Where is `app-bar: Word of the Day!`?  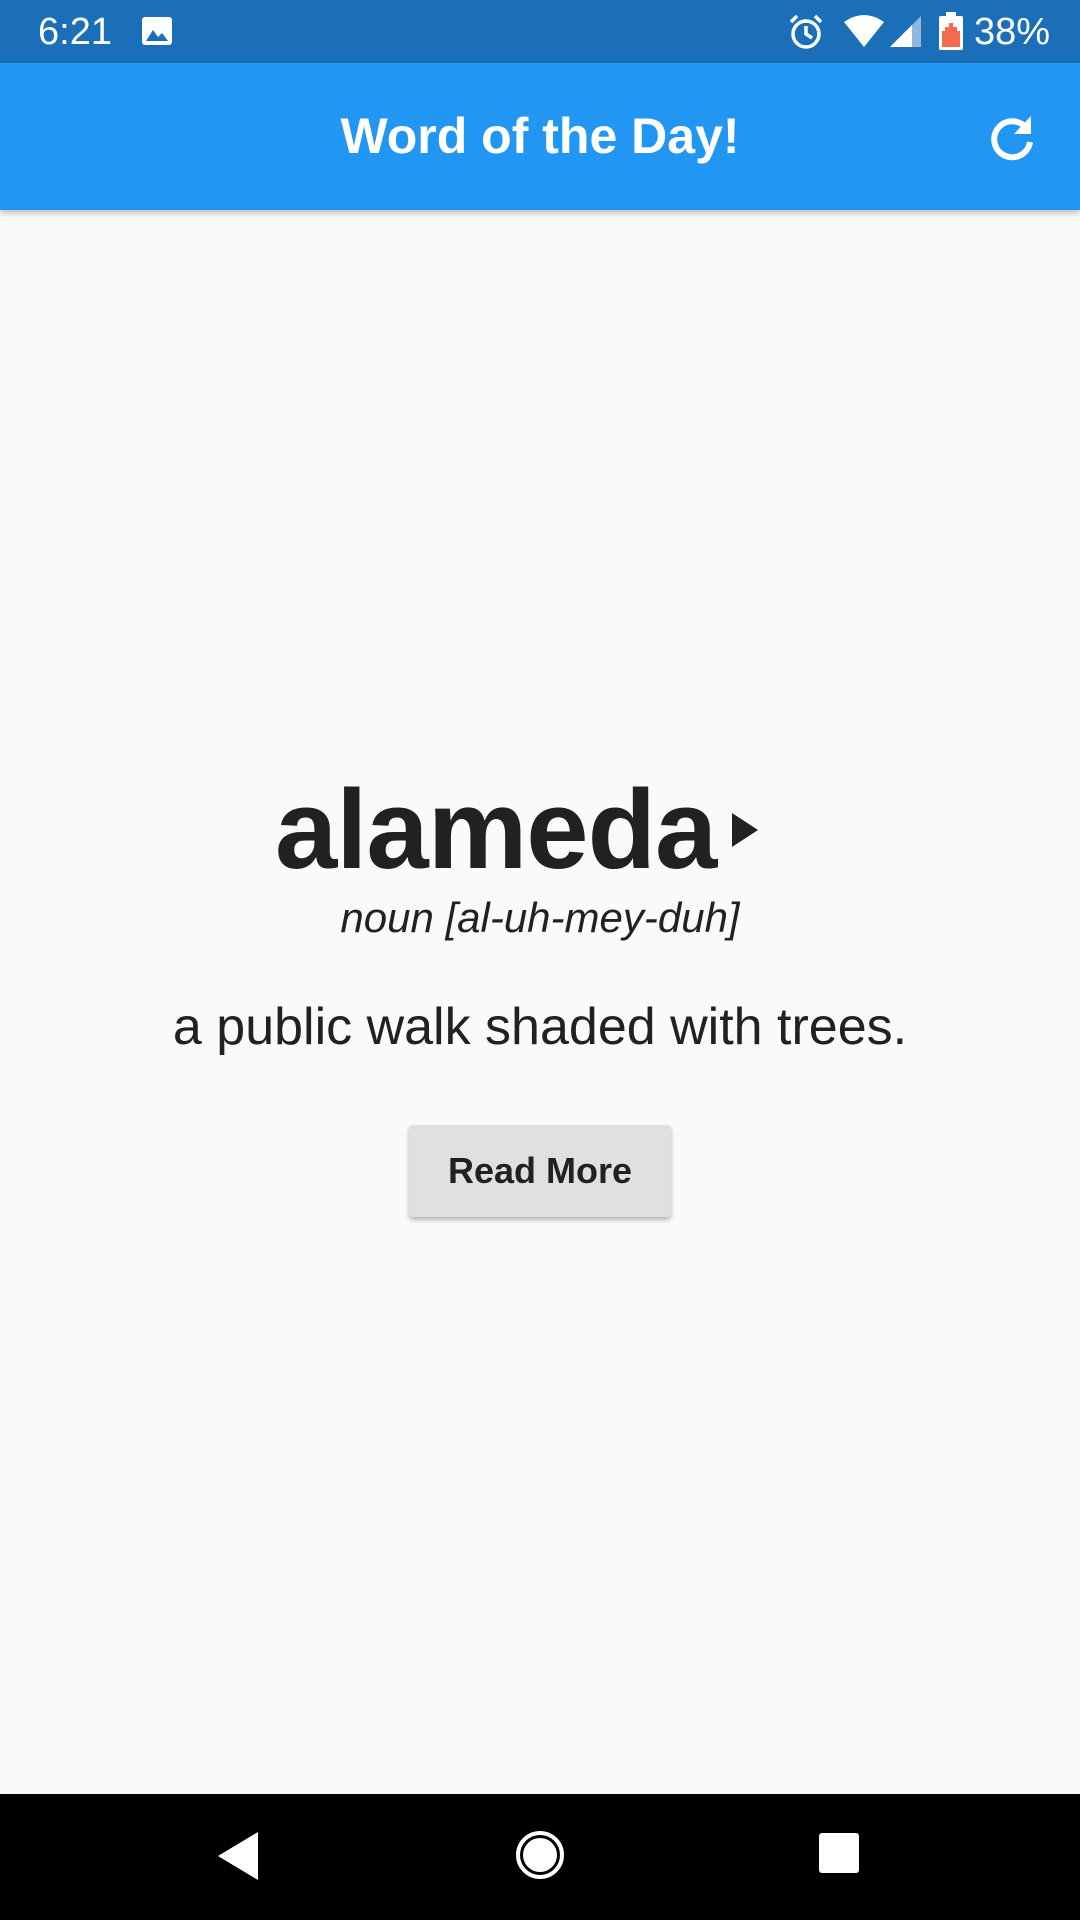 app-bar: Word of the Day! is located at coordinates (540, 136).